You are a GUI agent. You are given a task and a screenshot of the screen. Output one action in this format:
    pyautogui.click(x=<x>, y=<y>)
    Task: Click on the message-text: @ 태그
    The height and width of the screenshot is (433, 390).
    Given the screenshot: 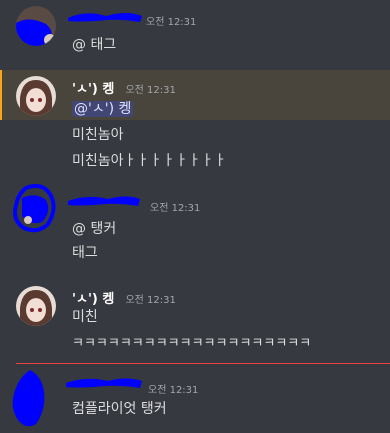 What is the action you would take?
    pyautogui.click(x=94, y=45)
    